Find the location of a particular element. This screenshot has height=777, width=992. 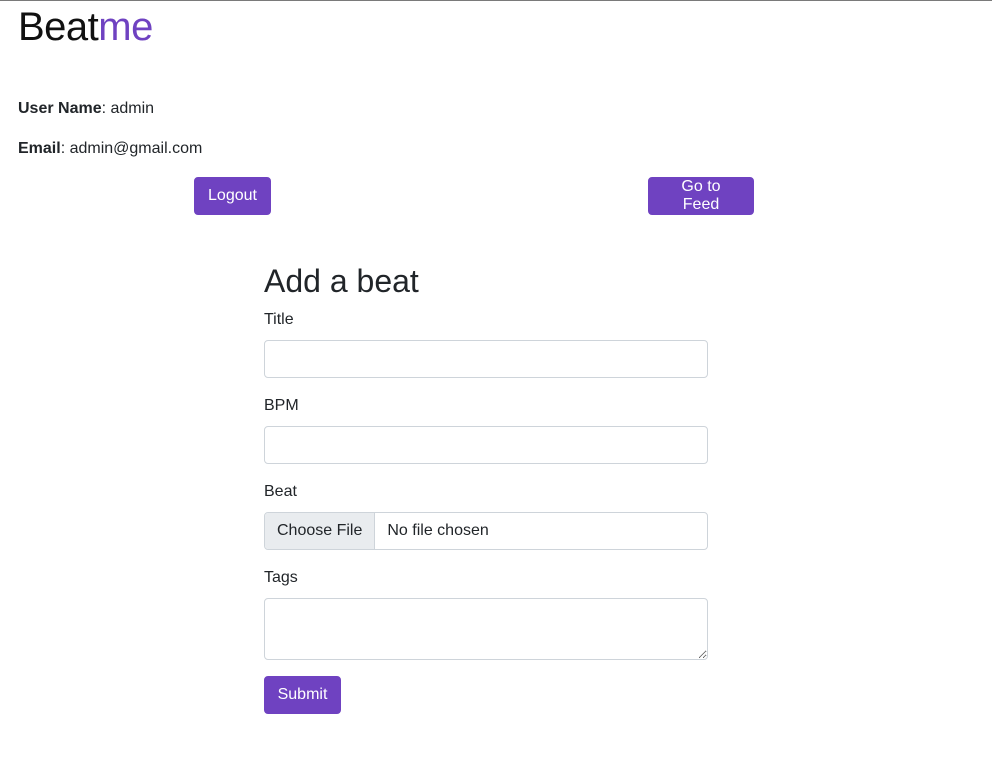

user-name-row: User Name: admin is located at coordinates (86, 109).